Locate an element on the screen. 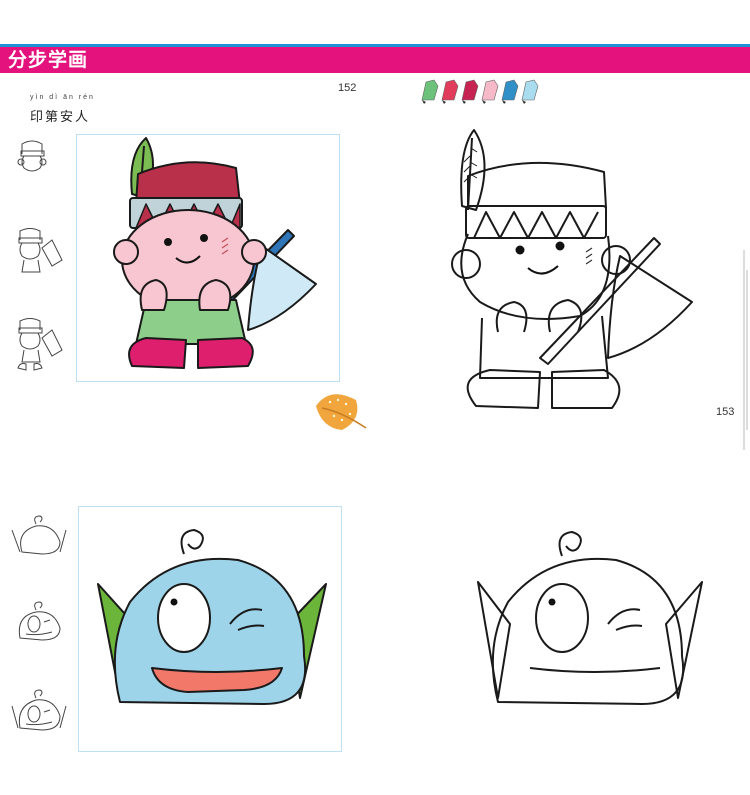 This screenshot has height=795, width=750. pencil-crimson-icon is located at coordinates (470, 91).